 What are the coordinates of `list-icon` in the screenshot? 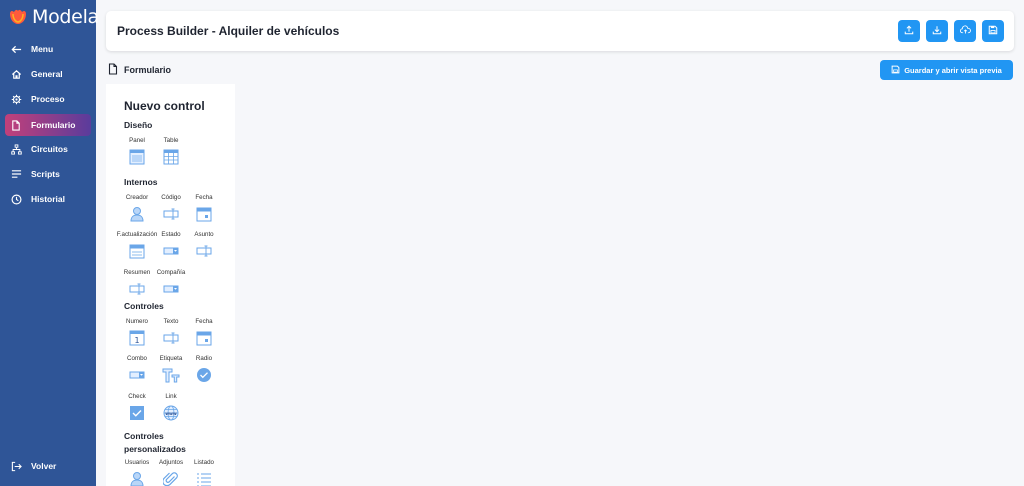 It's located at (204, 478).